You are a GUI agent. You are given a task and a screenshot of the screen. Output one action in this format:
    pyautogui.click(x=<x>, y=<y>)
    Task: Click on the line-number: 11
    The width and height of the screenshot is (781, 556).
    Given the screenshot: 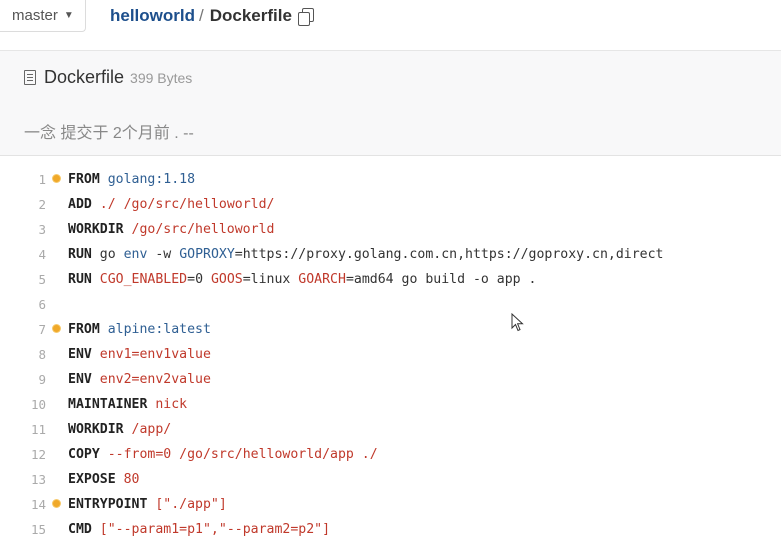 What is the action you would take?
    pyautogui.click(x=23, y=429)
    